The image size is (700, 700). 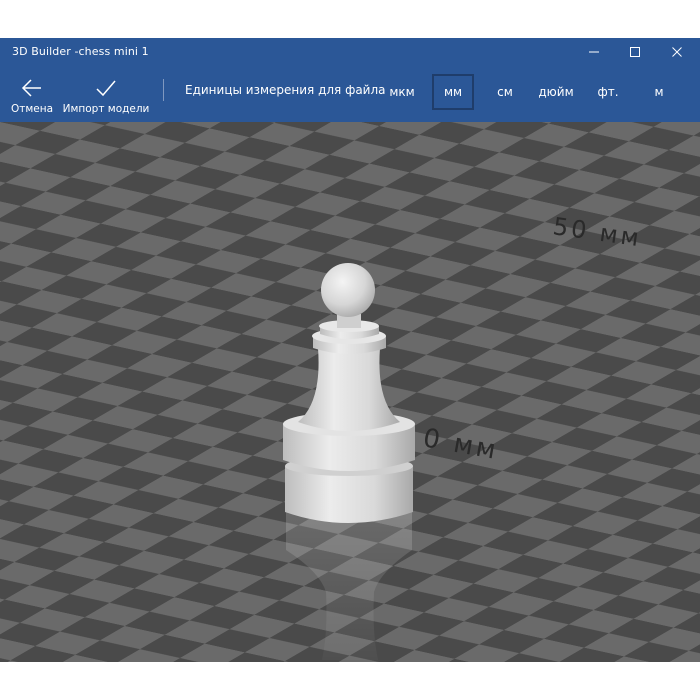 What do you see at coordinates (350, 52) in the screenshot?
I see `title-bar: 3D Builder -chess mini 1` at bounding box center [350, 52].